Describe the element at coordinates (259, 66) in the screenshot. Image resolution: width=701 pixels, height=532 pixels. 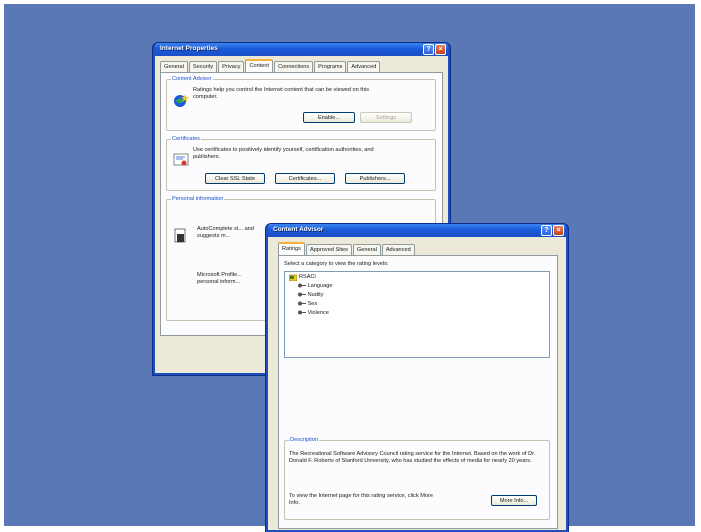
I see `tab-content: Content` at that location.